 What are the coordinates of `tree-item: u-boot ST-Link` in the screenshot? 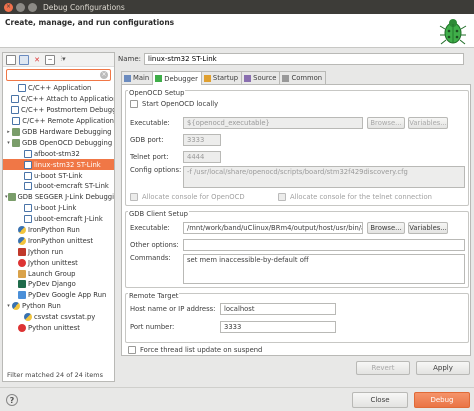 It's located at (58, 175).